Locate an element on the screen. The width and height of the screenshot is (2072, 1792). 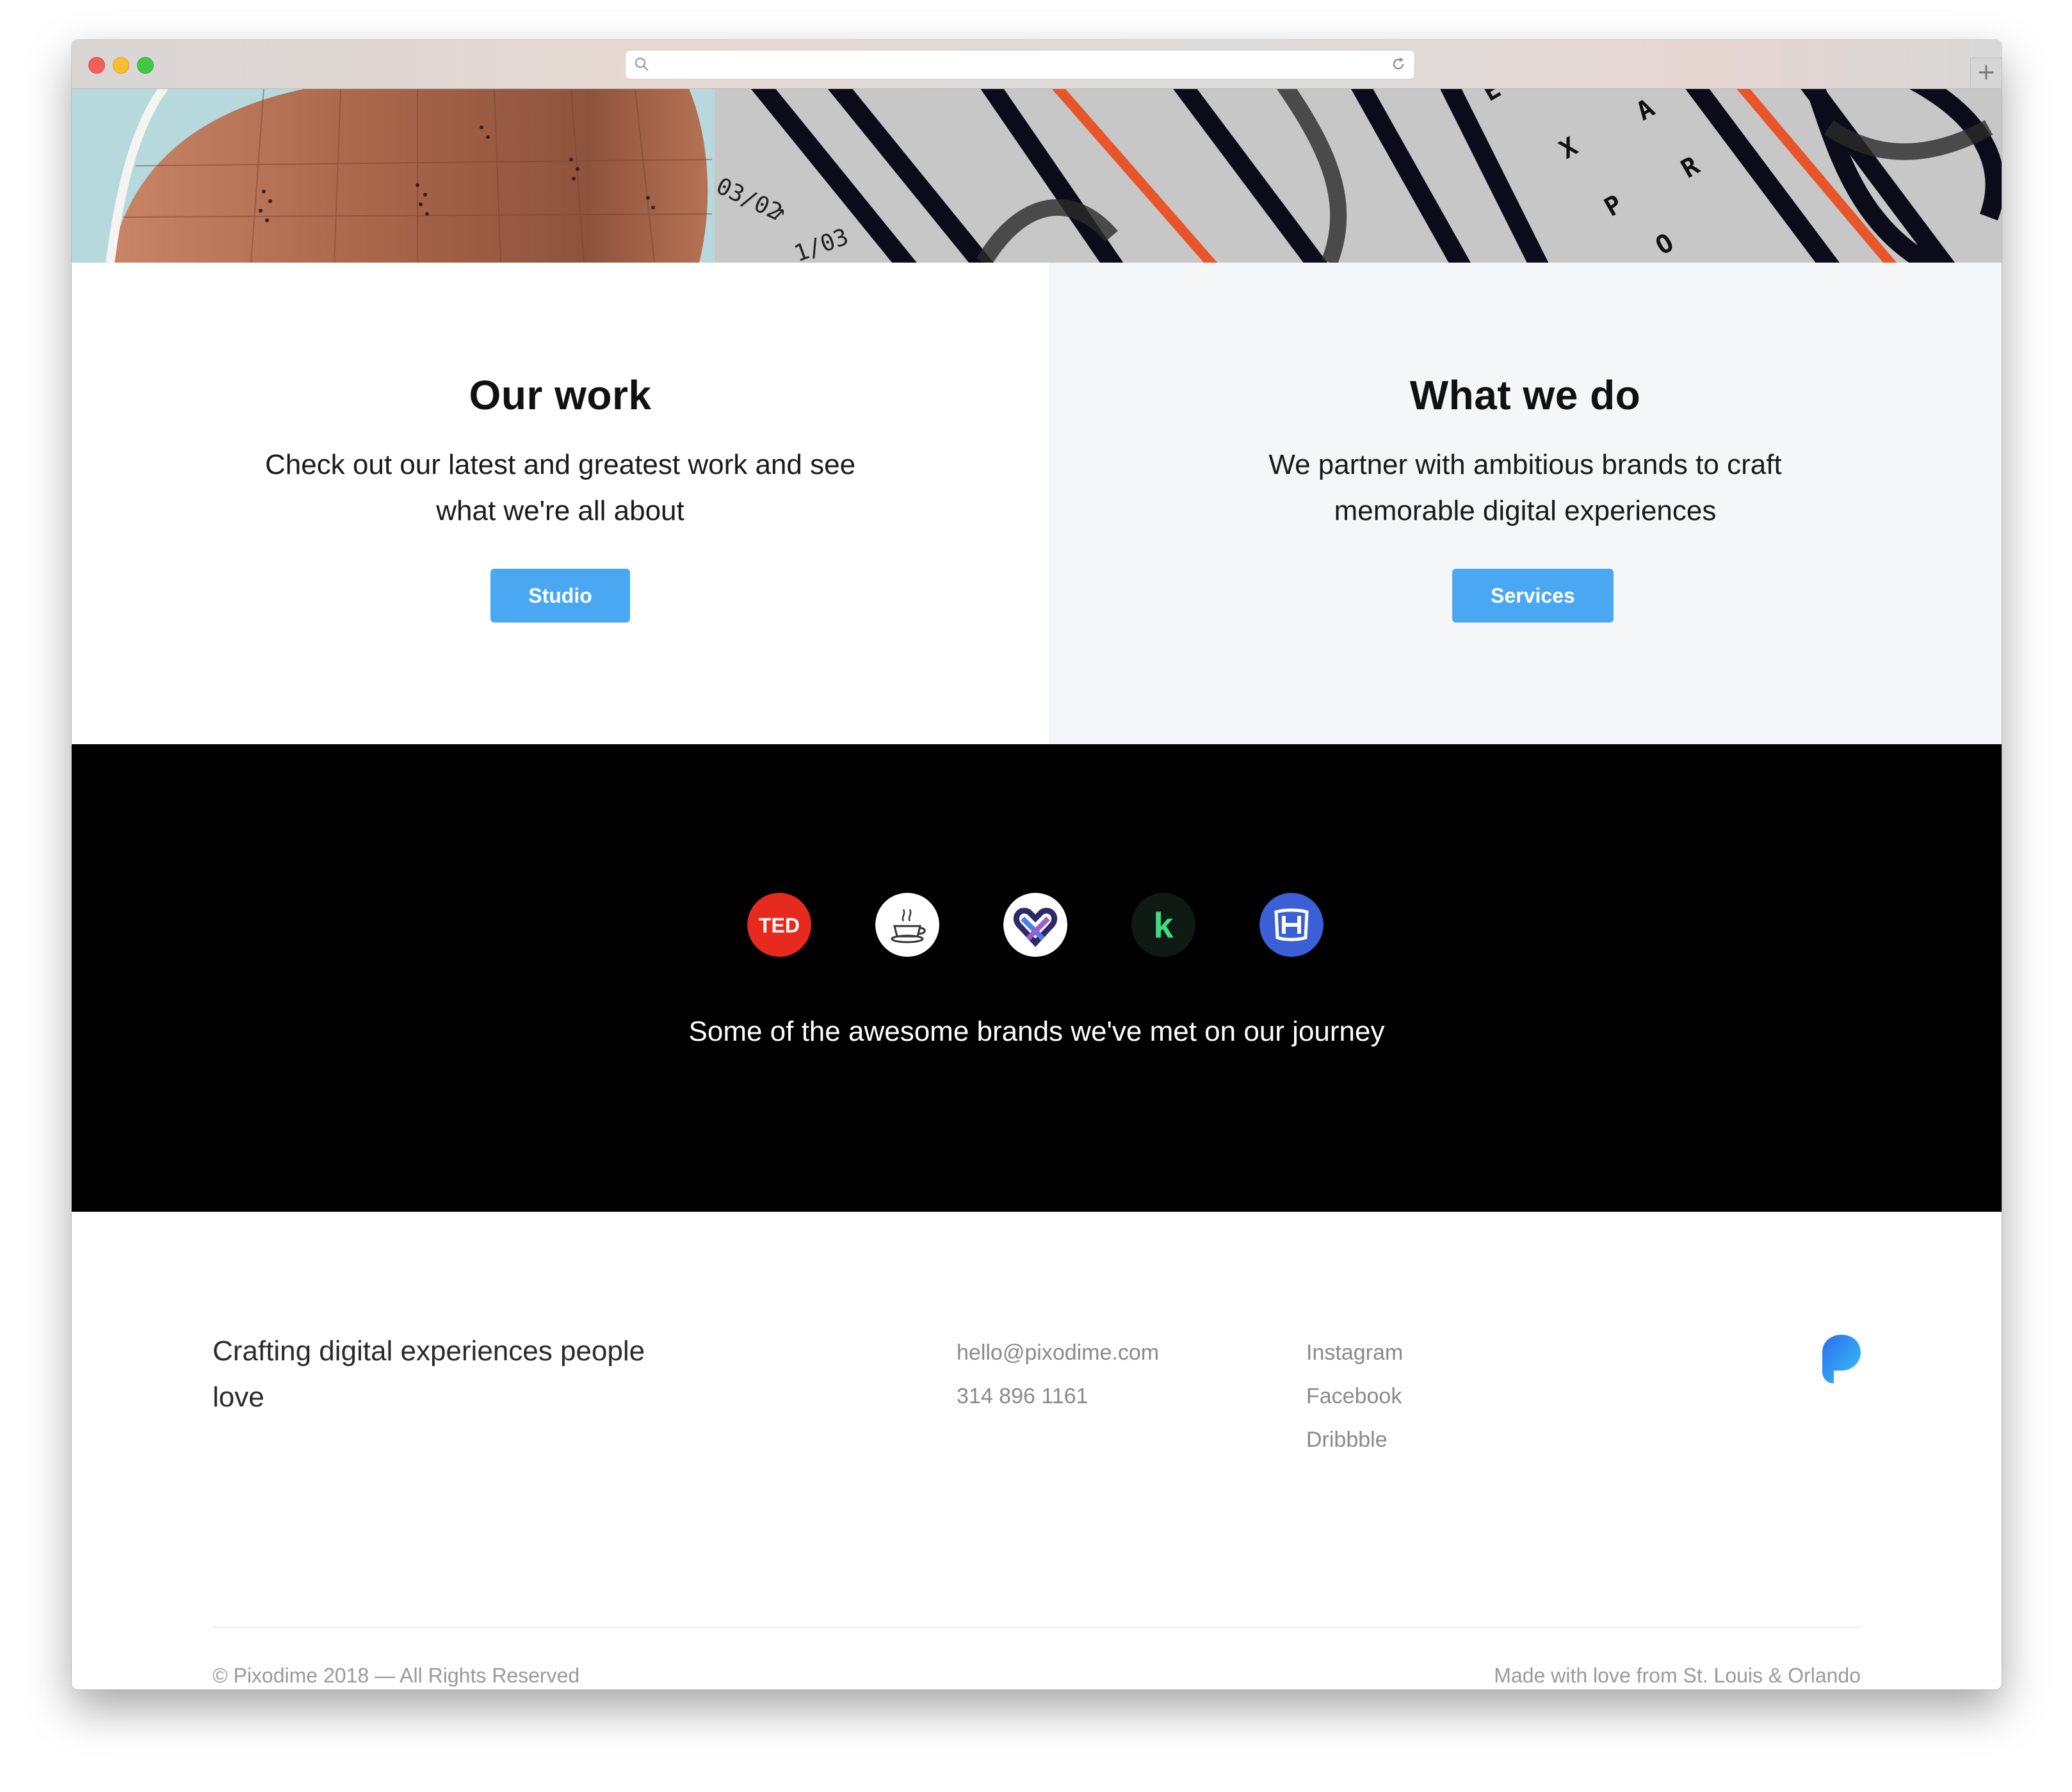
typography-poster-image: E X P A R O 03/02 1/03 → is located at coordinates (1359, 176).